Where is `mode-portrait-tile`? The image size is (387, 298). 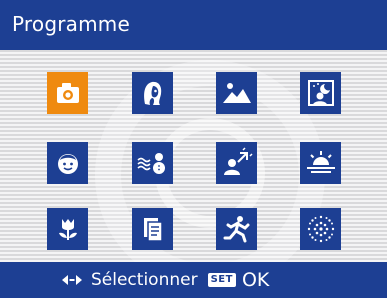
mode-portrait-tile is located at coordinates (152, 93).